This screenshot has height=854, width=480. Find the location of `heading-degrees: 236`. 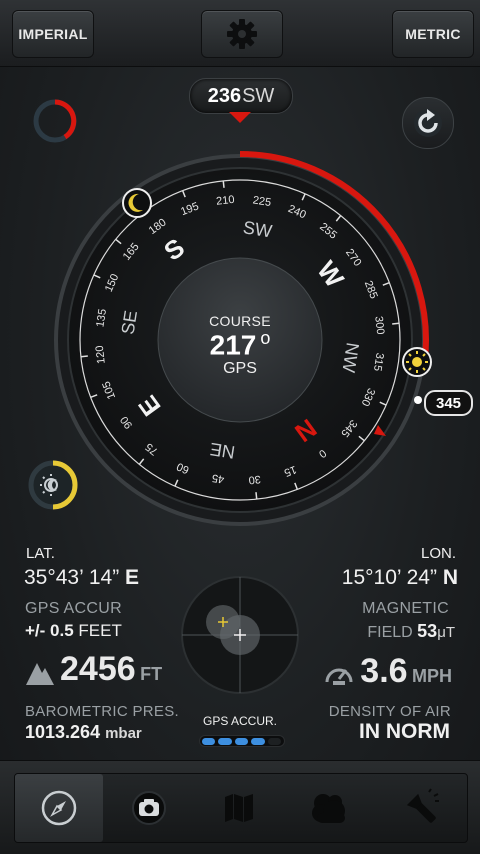

heading-degrees: 236 is located at coordinates (224, 95).